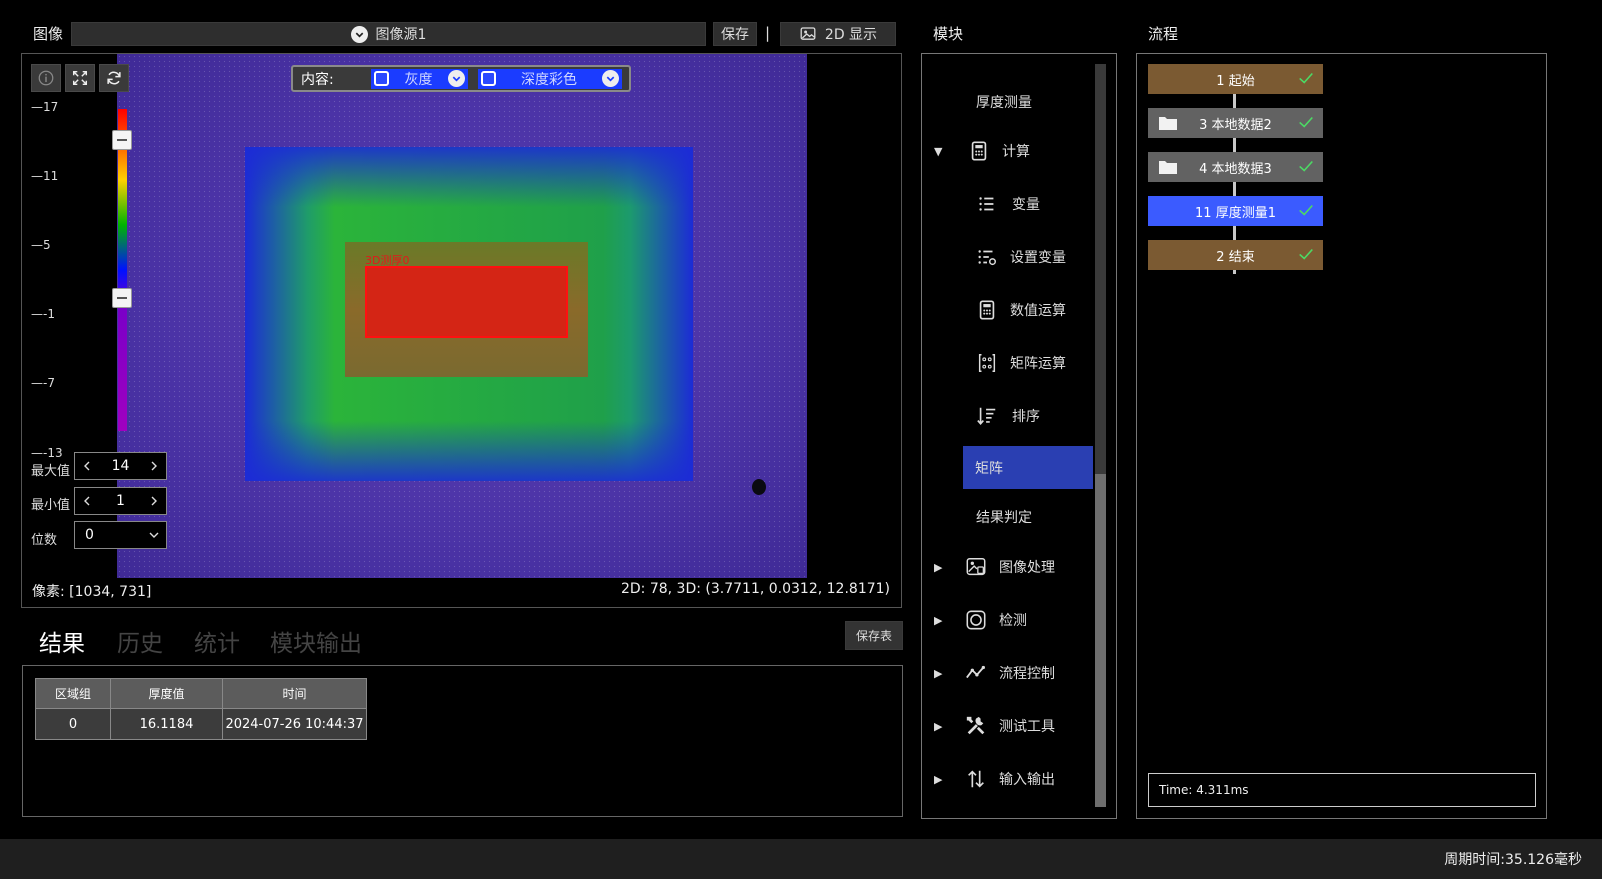 The height and width of the screenshot is (879, 1602). What do you see at coordinates (987, 258) in the screenshot?
I see `list-settings-icon` at bounding box center [987, 258].